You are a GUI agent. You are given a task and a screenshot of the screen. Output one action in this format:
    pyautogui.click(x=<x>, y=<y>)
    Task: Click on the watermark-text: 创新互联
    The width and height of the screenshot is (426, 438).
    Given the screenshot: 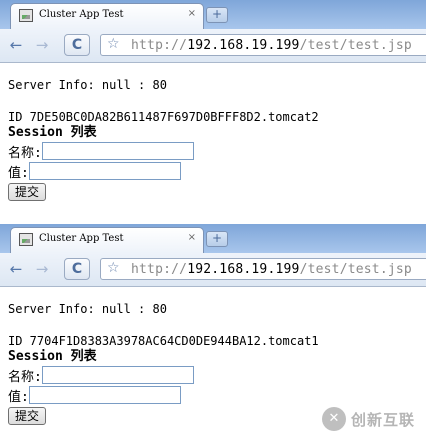 What is the action you would take?
    pyautogui.click(x=383, y=419)
    